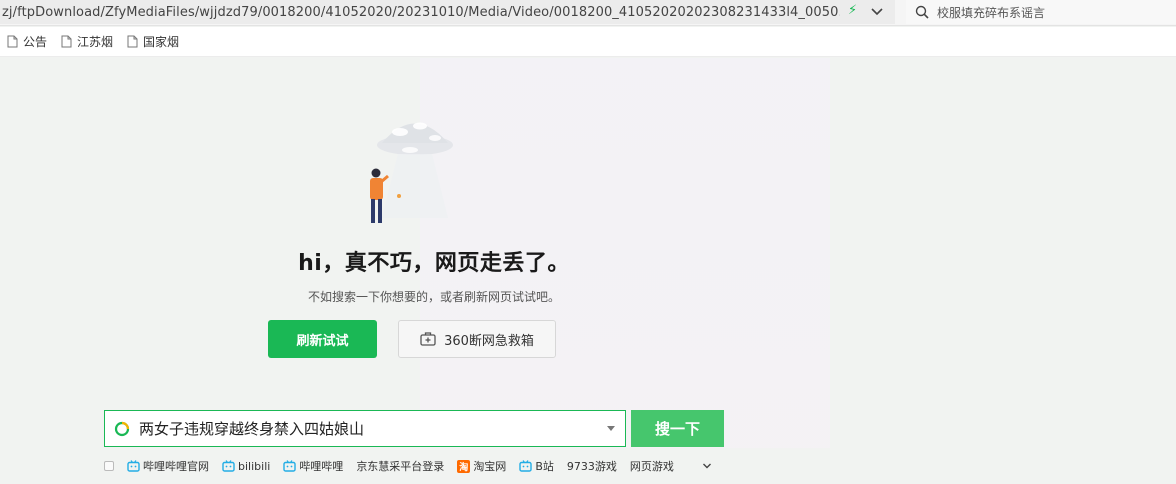 The height and width of the screenshot is (484, 1176). Describe the element at coordinates (991, 12) in the screenshot. I see `top-search-placeholder: 校服填充碎布系谣言` at that location.